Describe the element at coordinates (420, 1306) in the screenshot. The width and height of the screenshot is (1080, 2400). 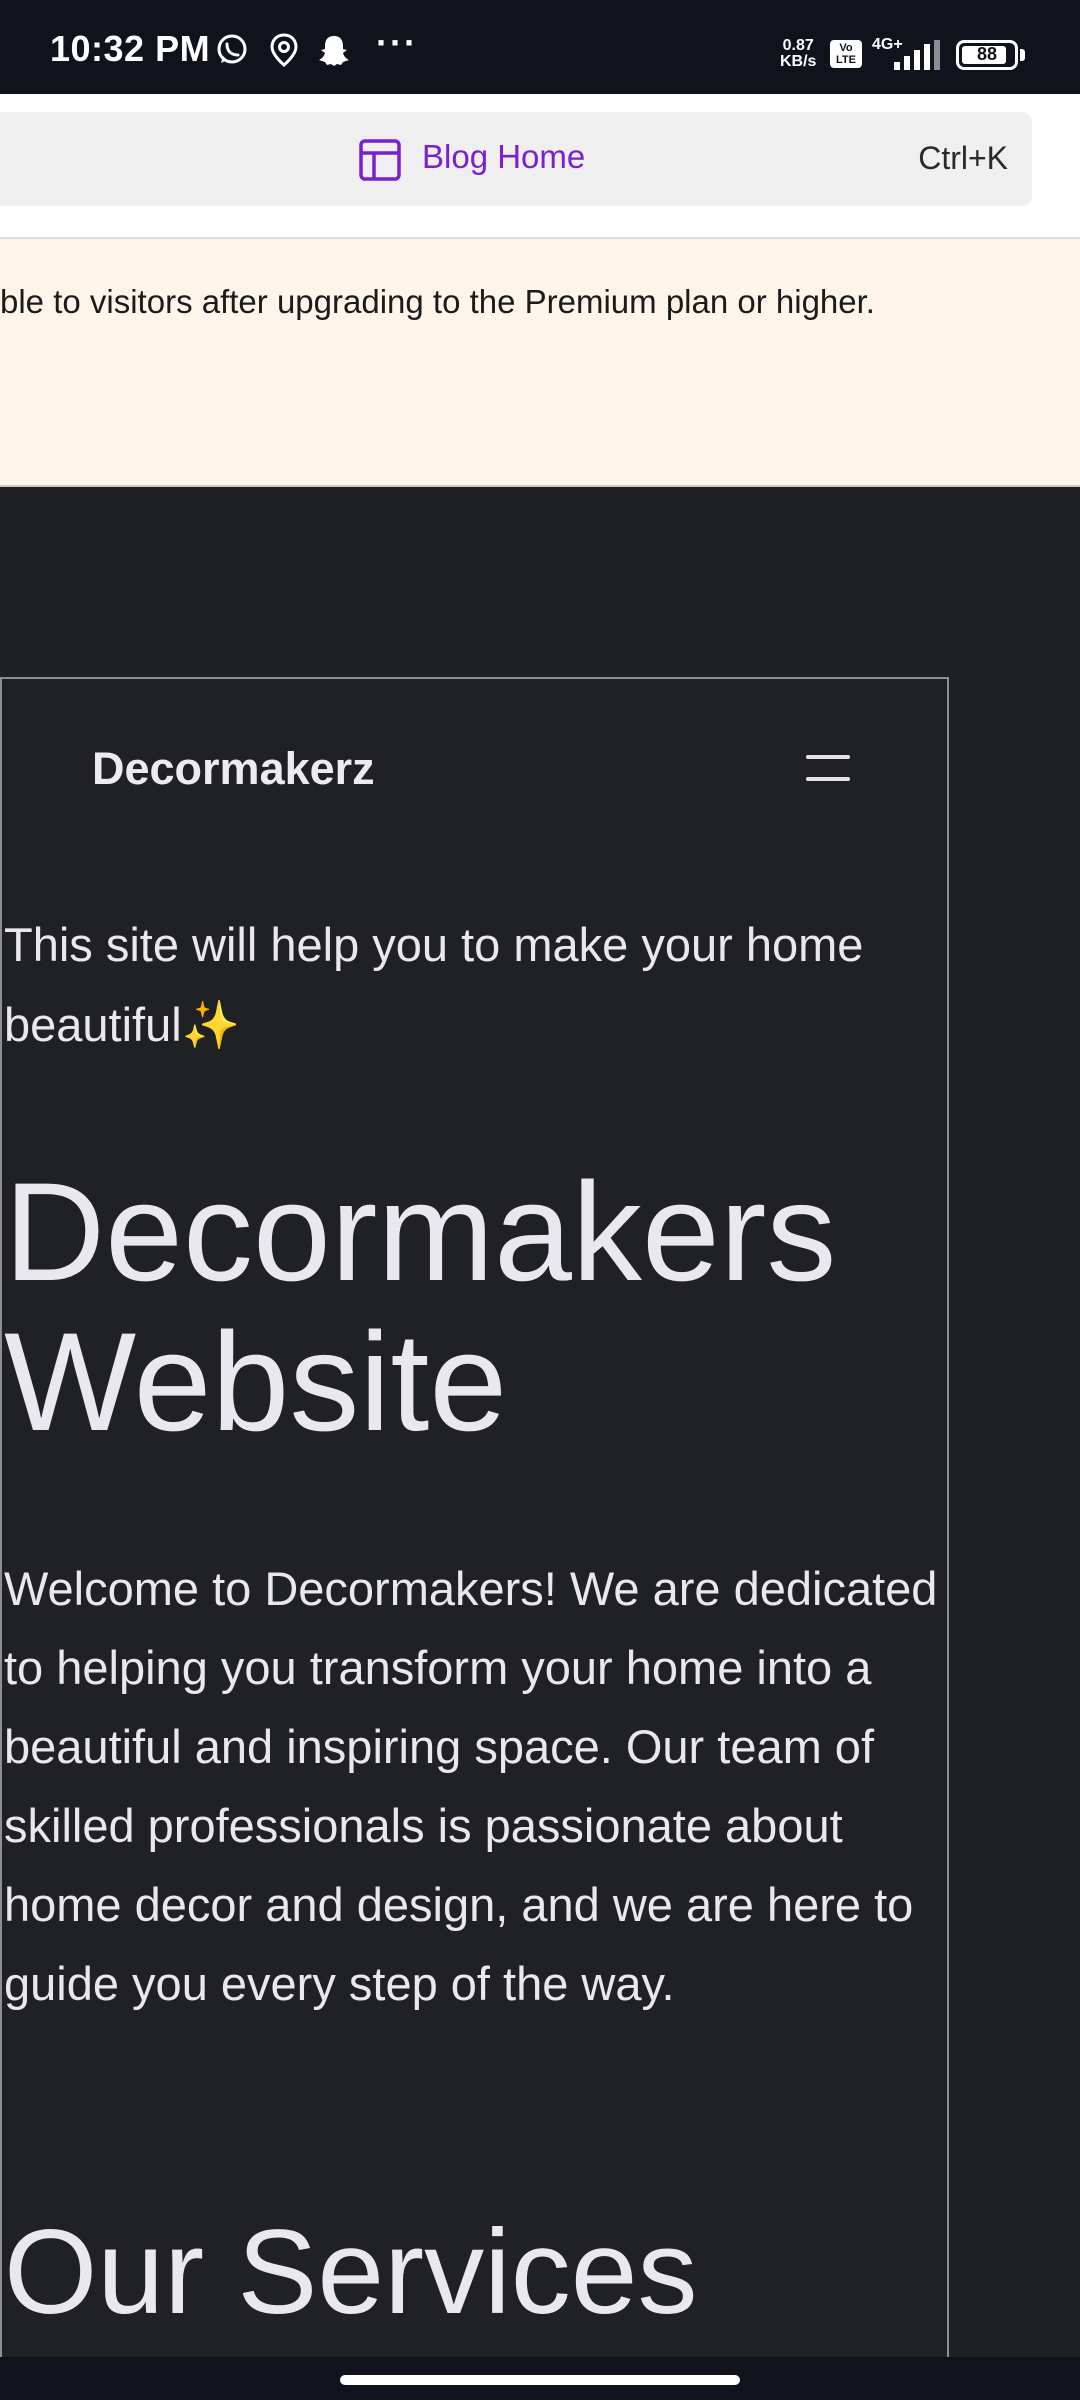
I see `hero-title: Decormakers Website` at that location.